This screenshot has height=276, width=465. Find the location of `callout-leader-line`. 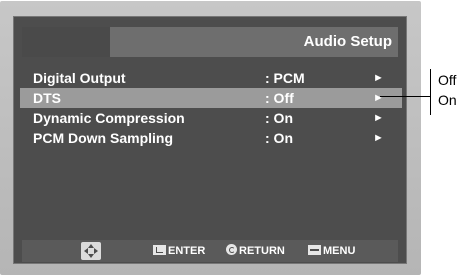

callout-leader-line is located at coordinates (405, 96).